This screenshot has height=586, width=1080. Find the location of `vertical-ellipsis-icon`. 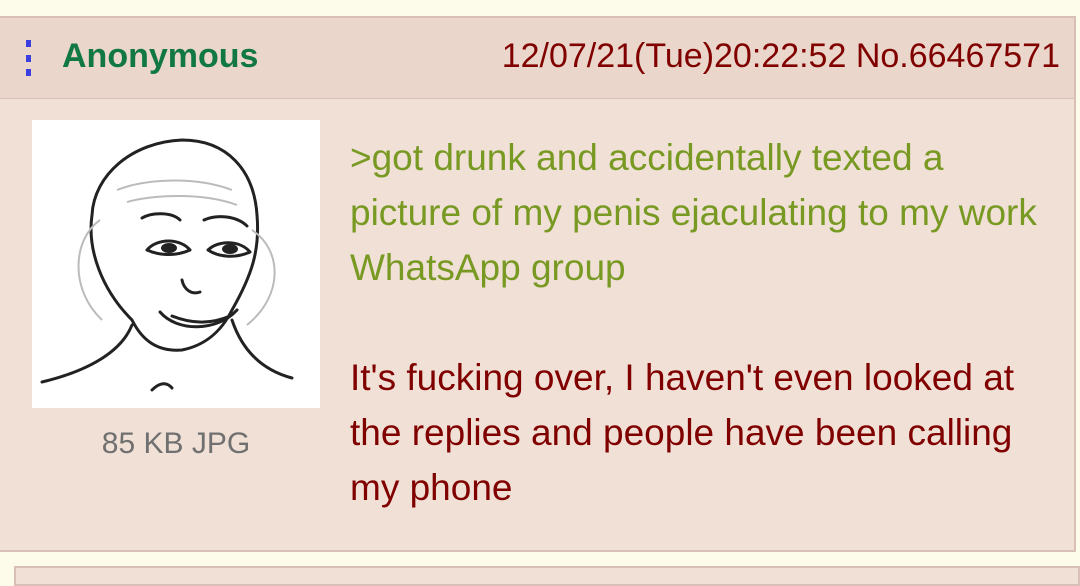

vertical-ellipsis-icon is located at coordinates (28, 58).